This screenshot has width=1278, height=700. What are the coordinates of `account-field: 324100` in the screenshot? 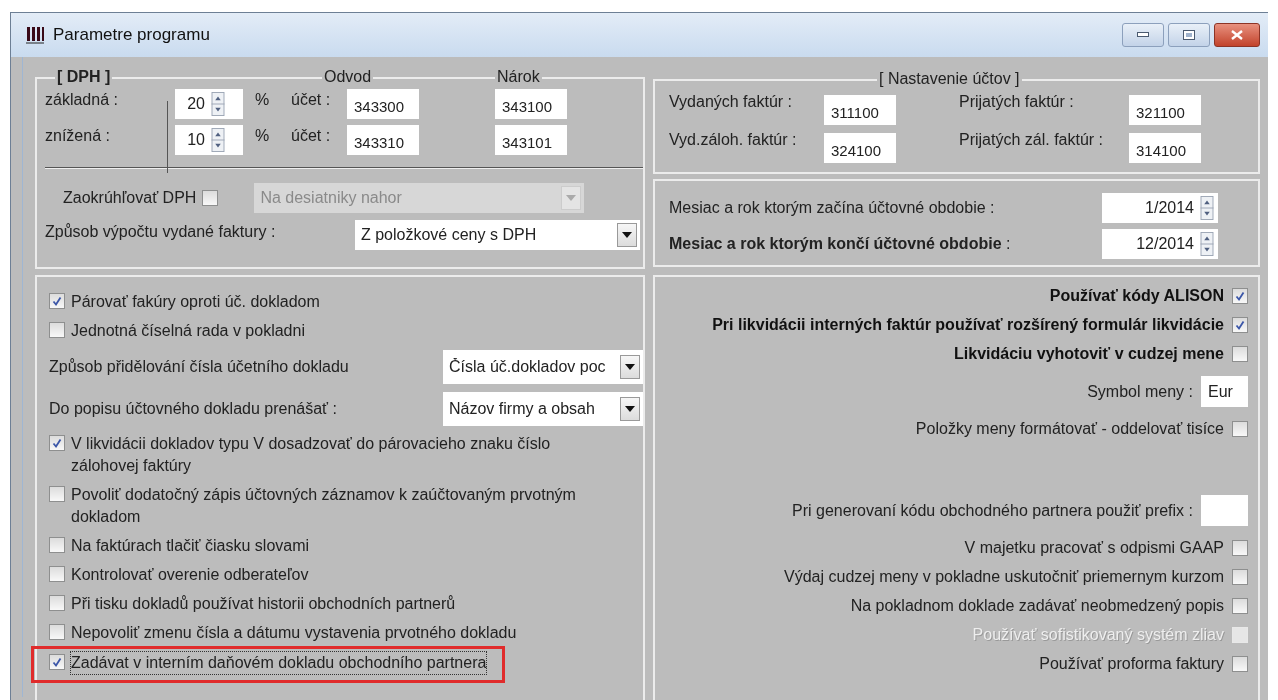 It's located at (860, 148).